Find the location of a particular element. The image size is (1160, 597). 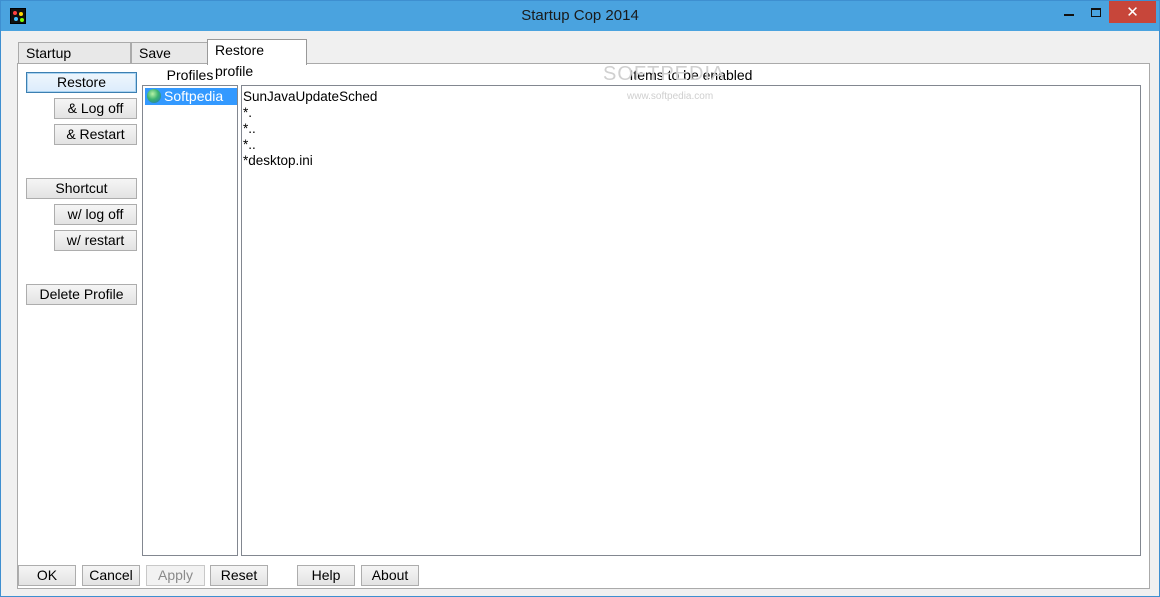

cancel-button: Cancel is located at coordinates (111, 575).